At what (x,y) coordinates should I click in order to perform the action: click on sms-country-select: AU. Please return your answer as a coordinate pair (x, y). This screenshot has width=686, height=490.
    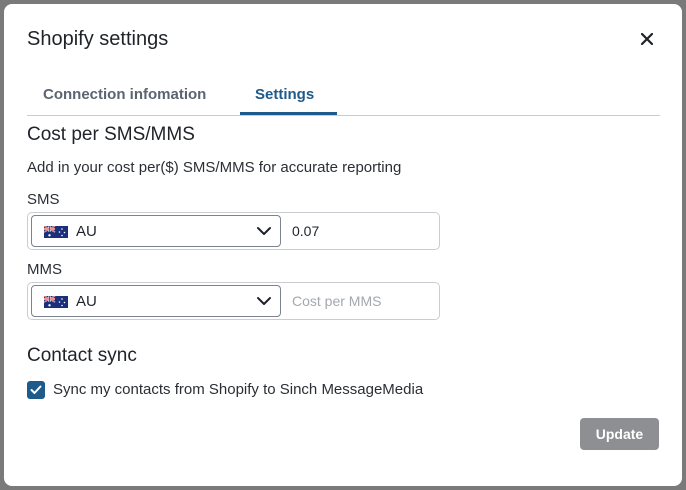
    Looking at the image, I should click on (156, 231).